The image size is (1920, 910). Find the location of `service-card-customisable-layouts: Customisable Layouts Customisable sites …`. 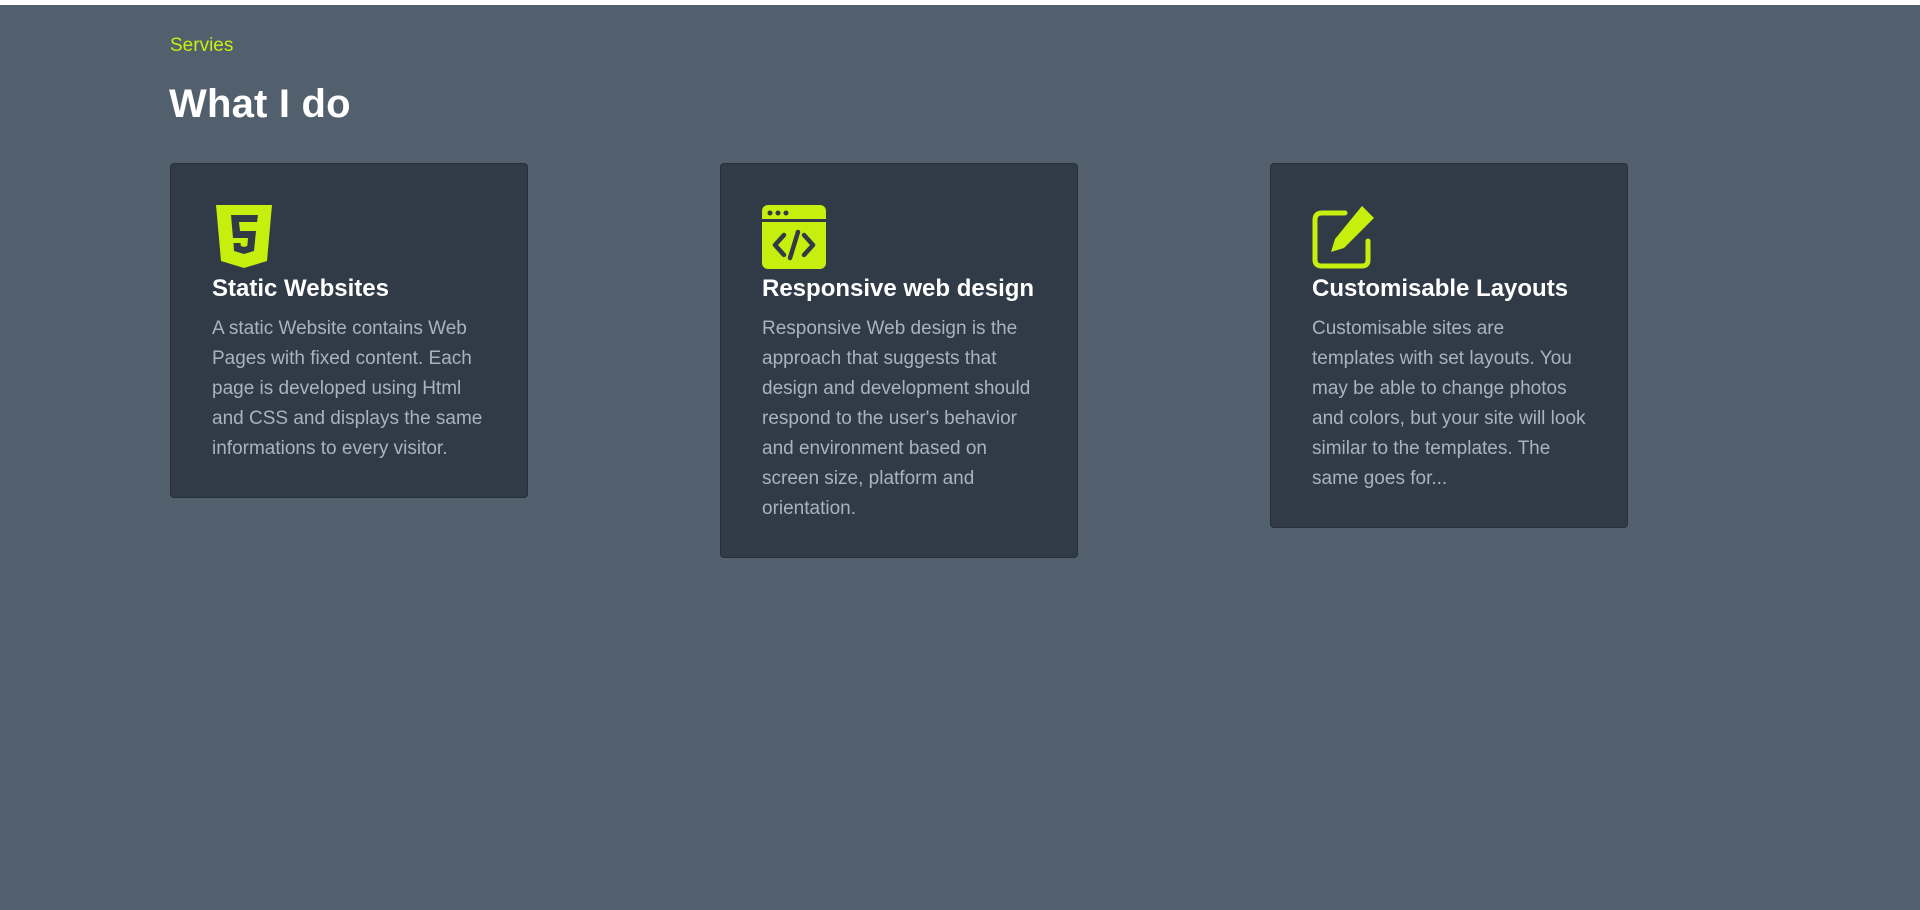

service-card-customisable-layouts: Customisable Layouts Customisable sites … is located at coordinates (1449, 345).